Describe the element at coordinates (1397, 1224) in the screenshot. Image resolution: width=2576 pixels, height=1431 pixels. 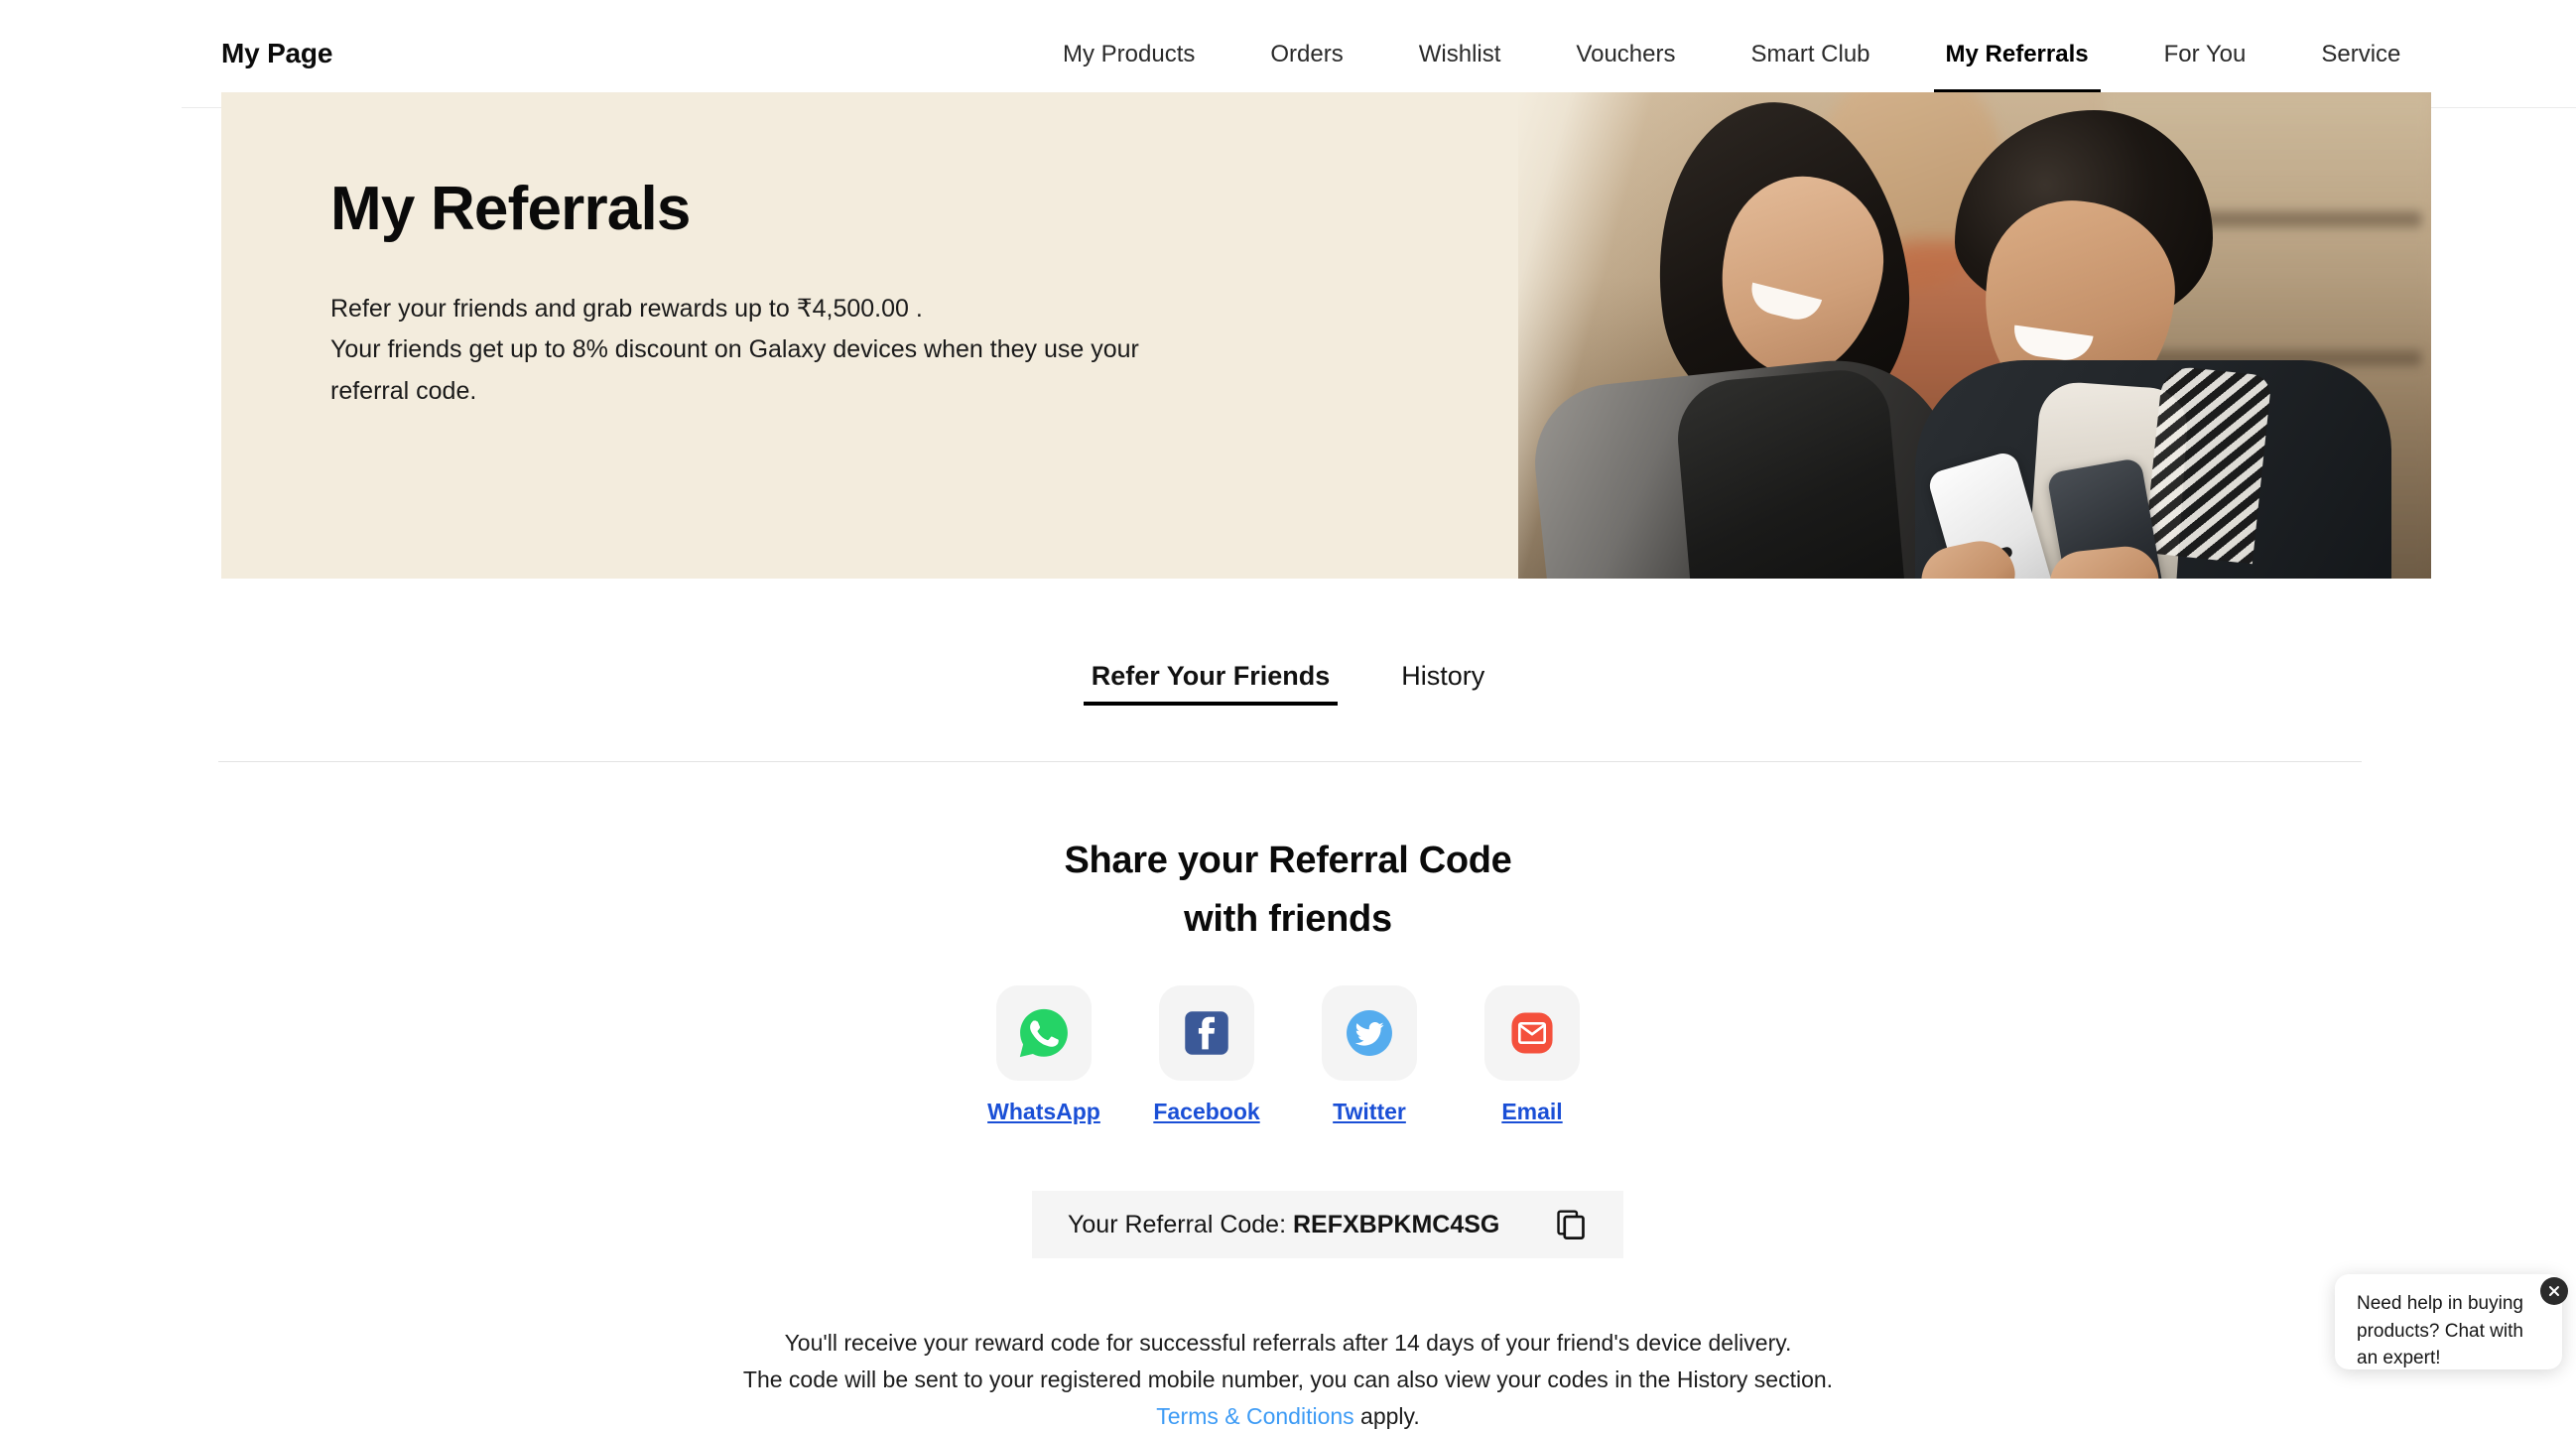
I see `referral-code-value: REFXBPKMC4SG` at that location.